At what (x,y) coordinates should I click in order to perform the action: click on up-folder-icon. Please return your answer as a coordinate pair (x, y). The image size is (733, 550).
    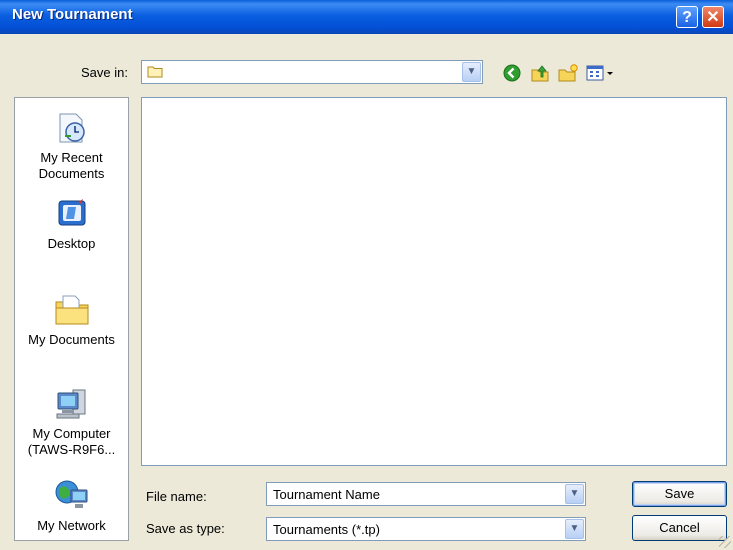
    Looking at the image, I should click on (540, 73).